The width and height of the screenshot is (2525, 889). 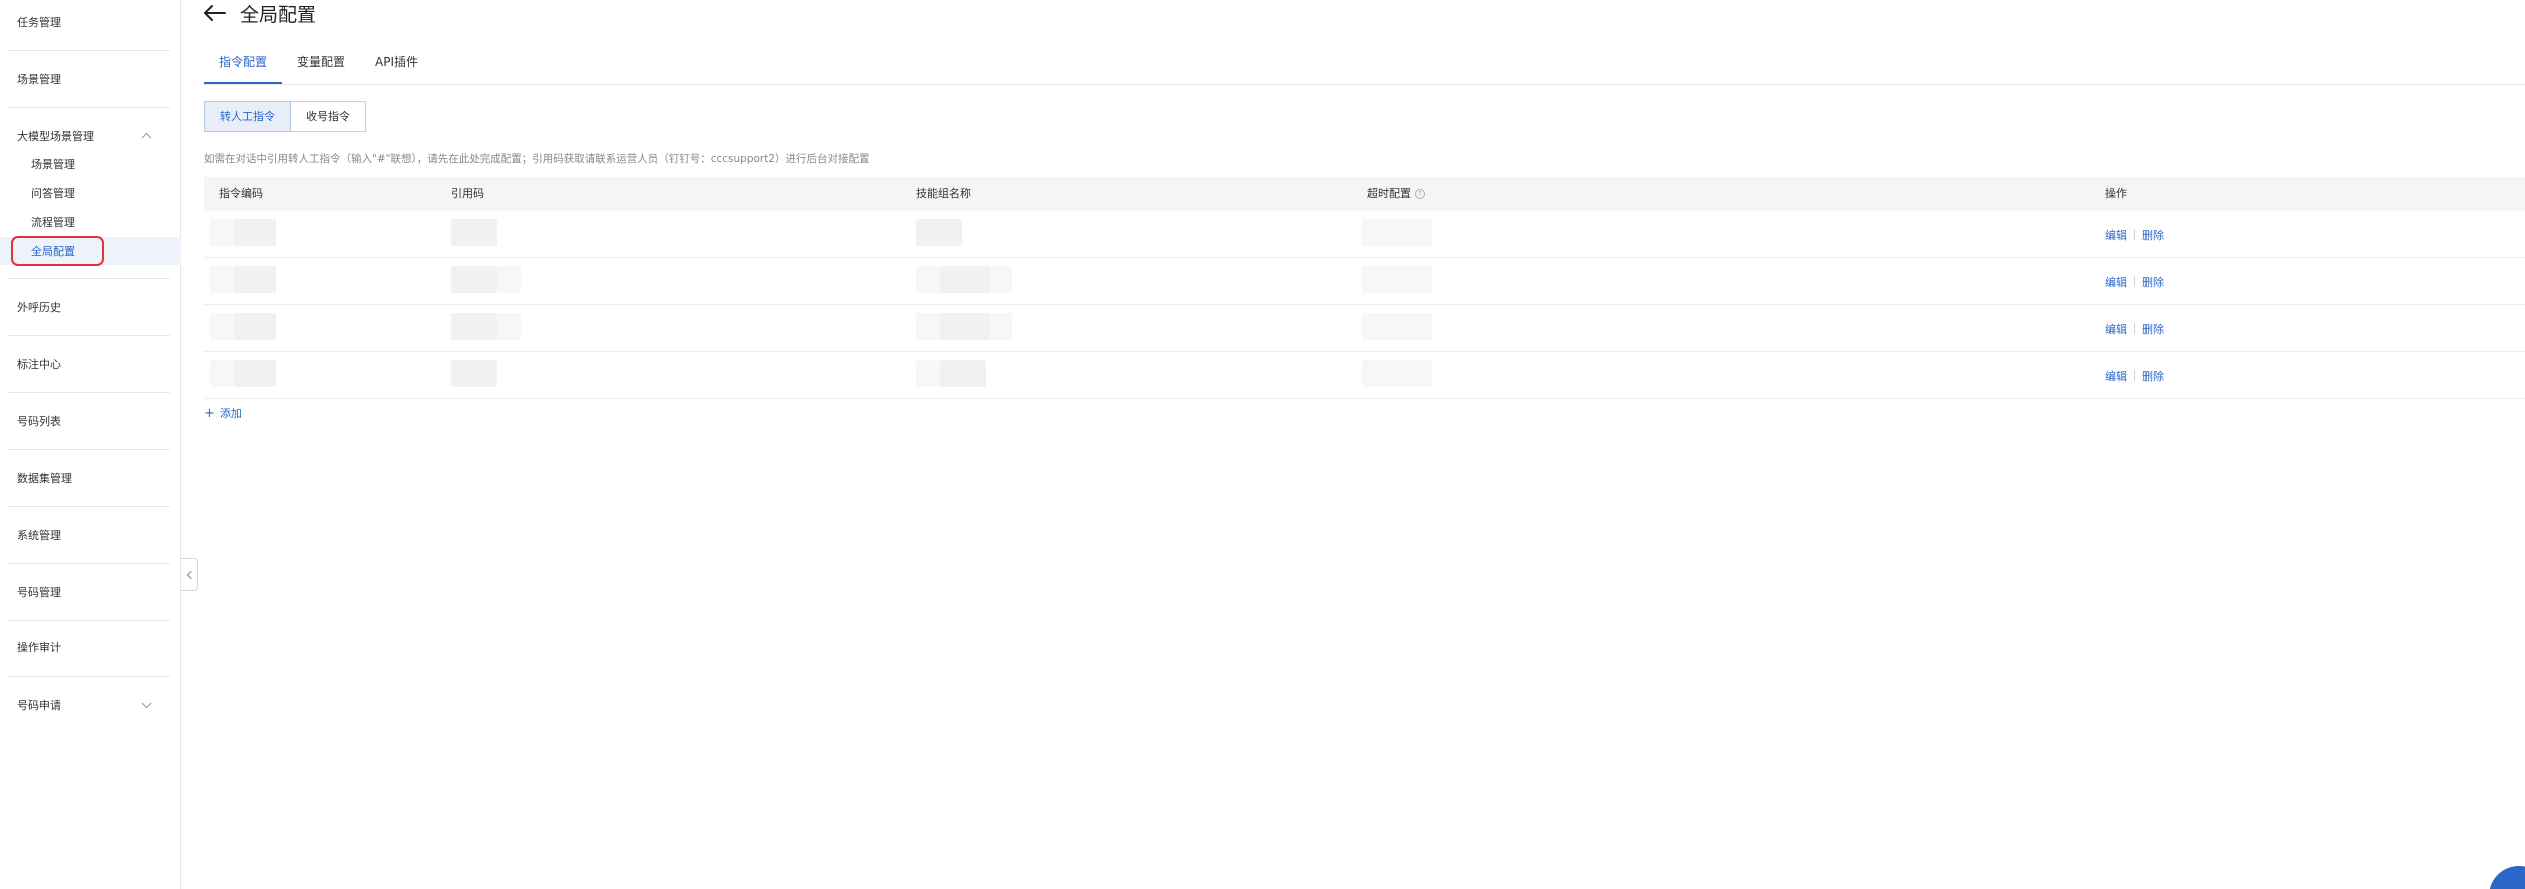 What do you see at coordinates (39, 307) in the screenshot?
I see `sidebar-item-label: 外呼历史` at bounding box center [39, 307].